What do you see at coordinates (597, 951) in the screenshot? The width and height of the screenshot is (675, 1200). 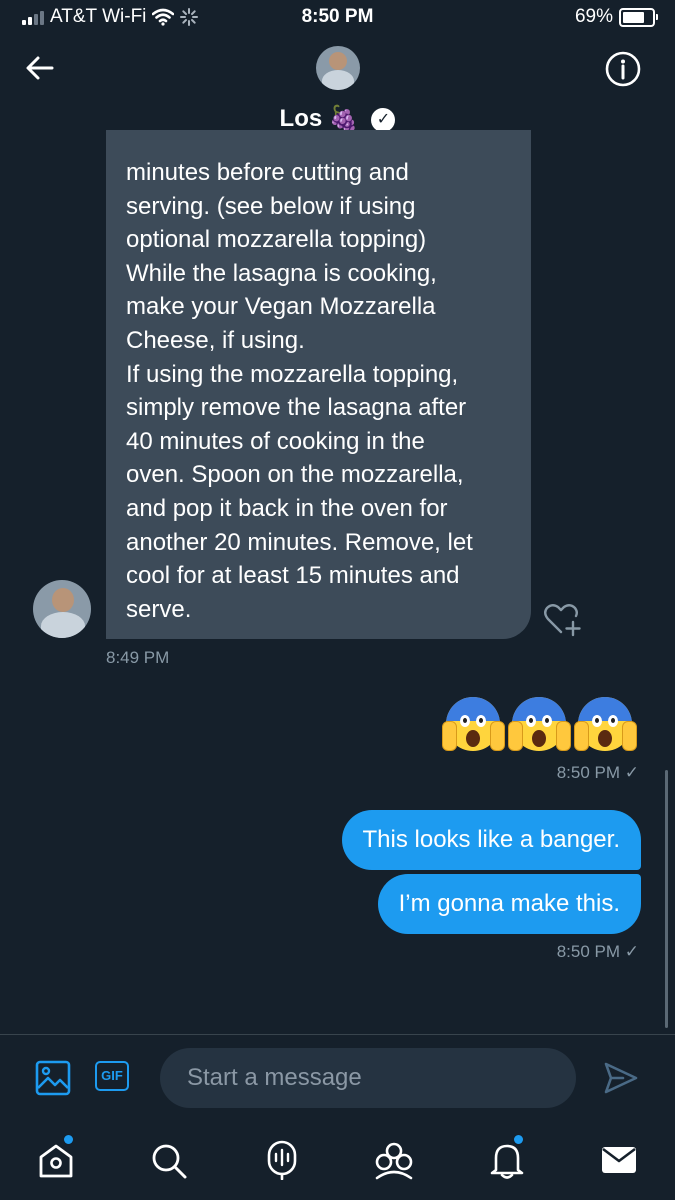 I see `outgoing-timestamp: 8:50 PM ✓` at bounding box center [597, 951].